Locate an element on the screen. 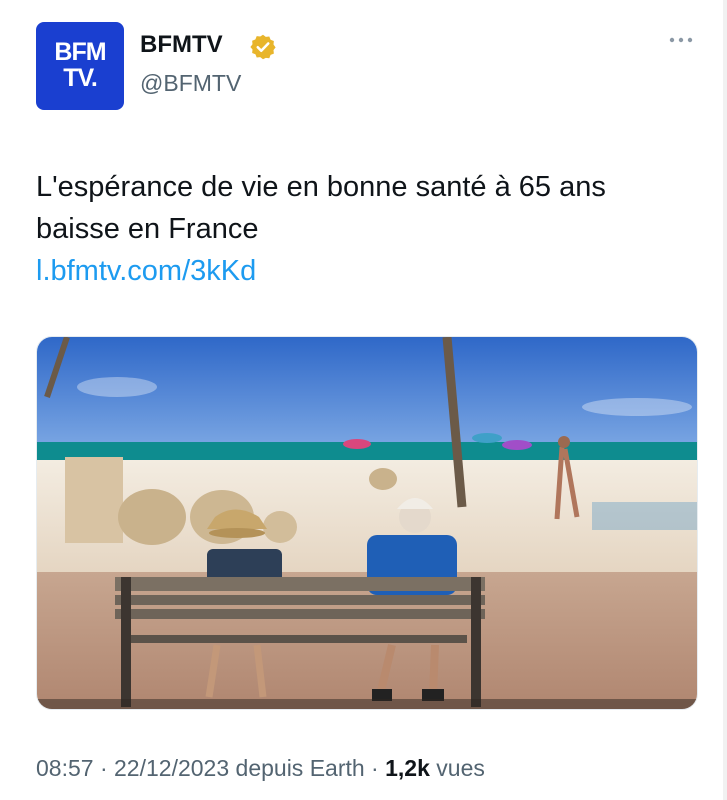 This screenshot has width=727, height=800. verified-badge-icon is located at coordinates (263, 47).